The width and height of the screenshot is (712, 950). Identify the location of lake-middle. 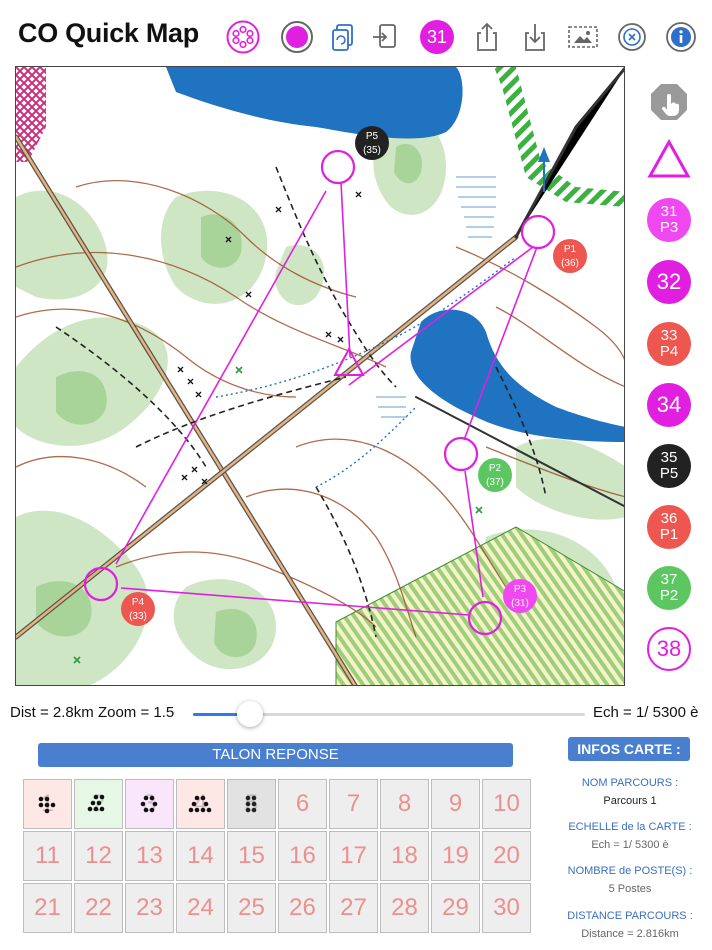
(517, 375).